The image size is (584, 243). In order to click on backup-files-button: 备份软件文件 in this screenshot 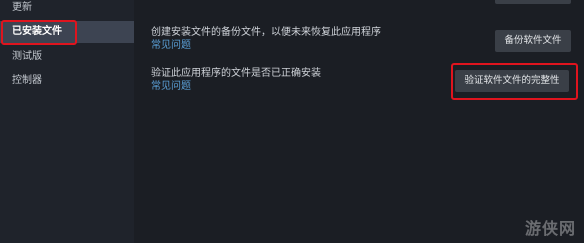, I will do `click(533, 41)`.